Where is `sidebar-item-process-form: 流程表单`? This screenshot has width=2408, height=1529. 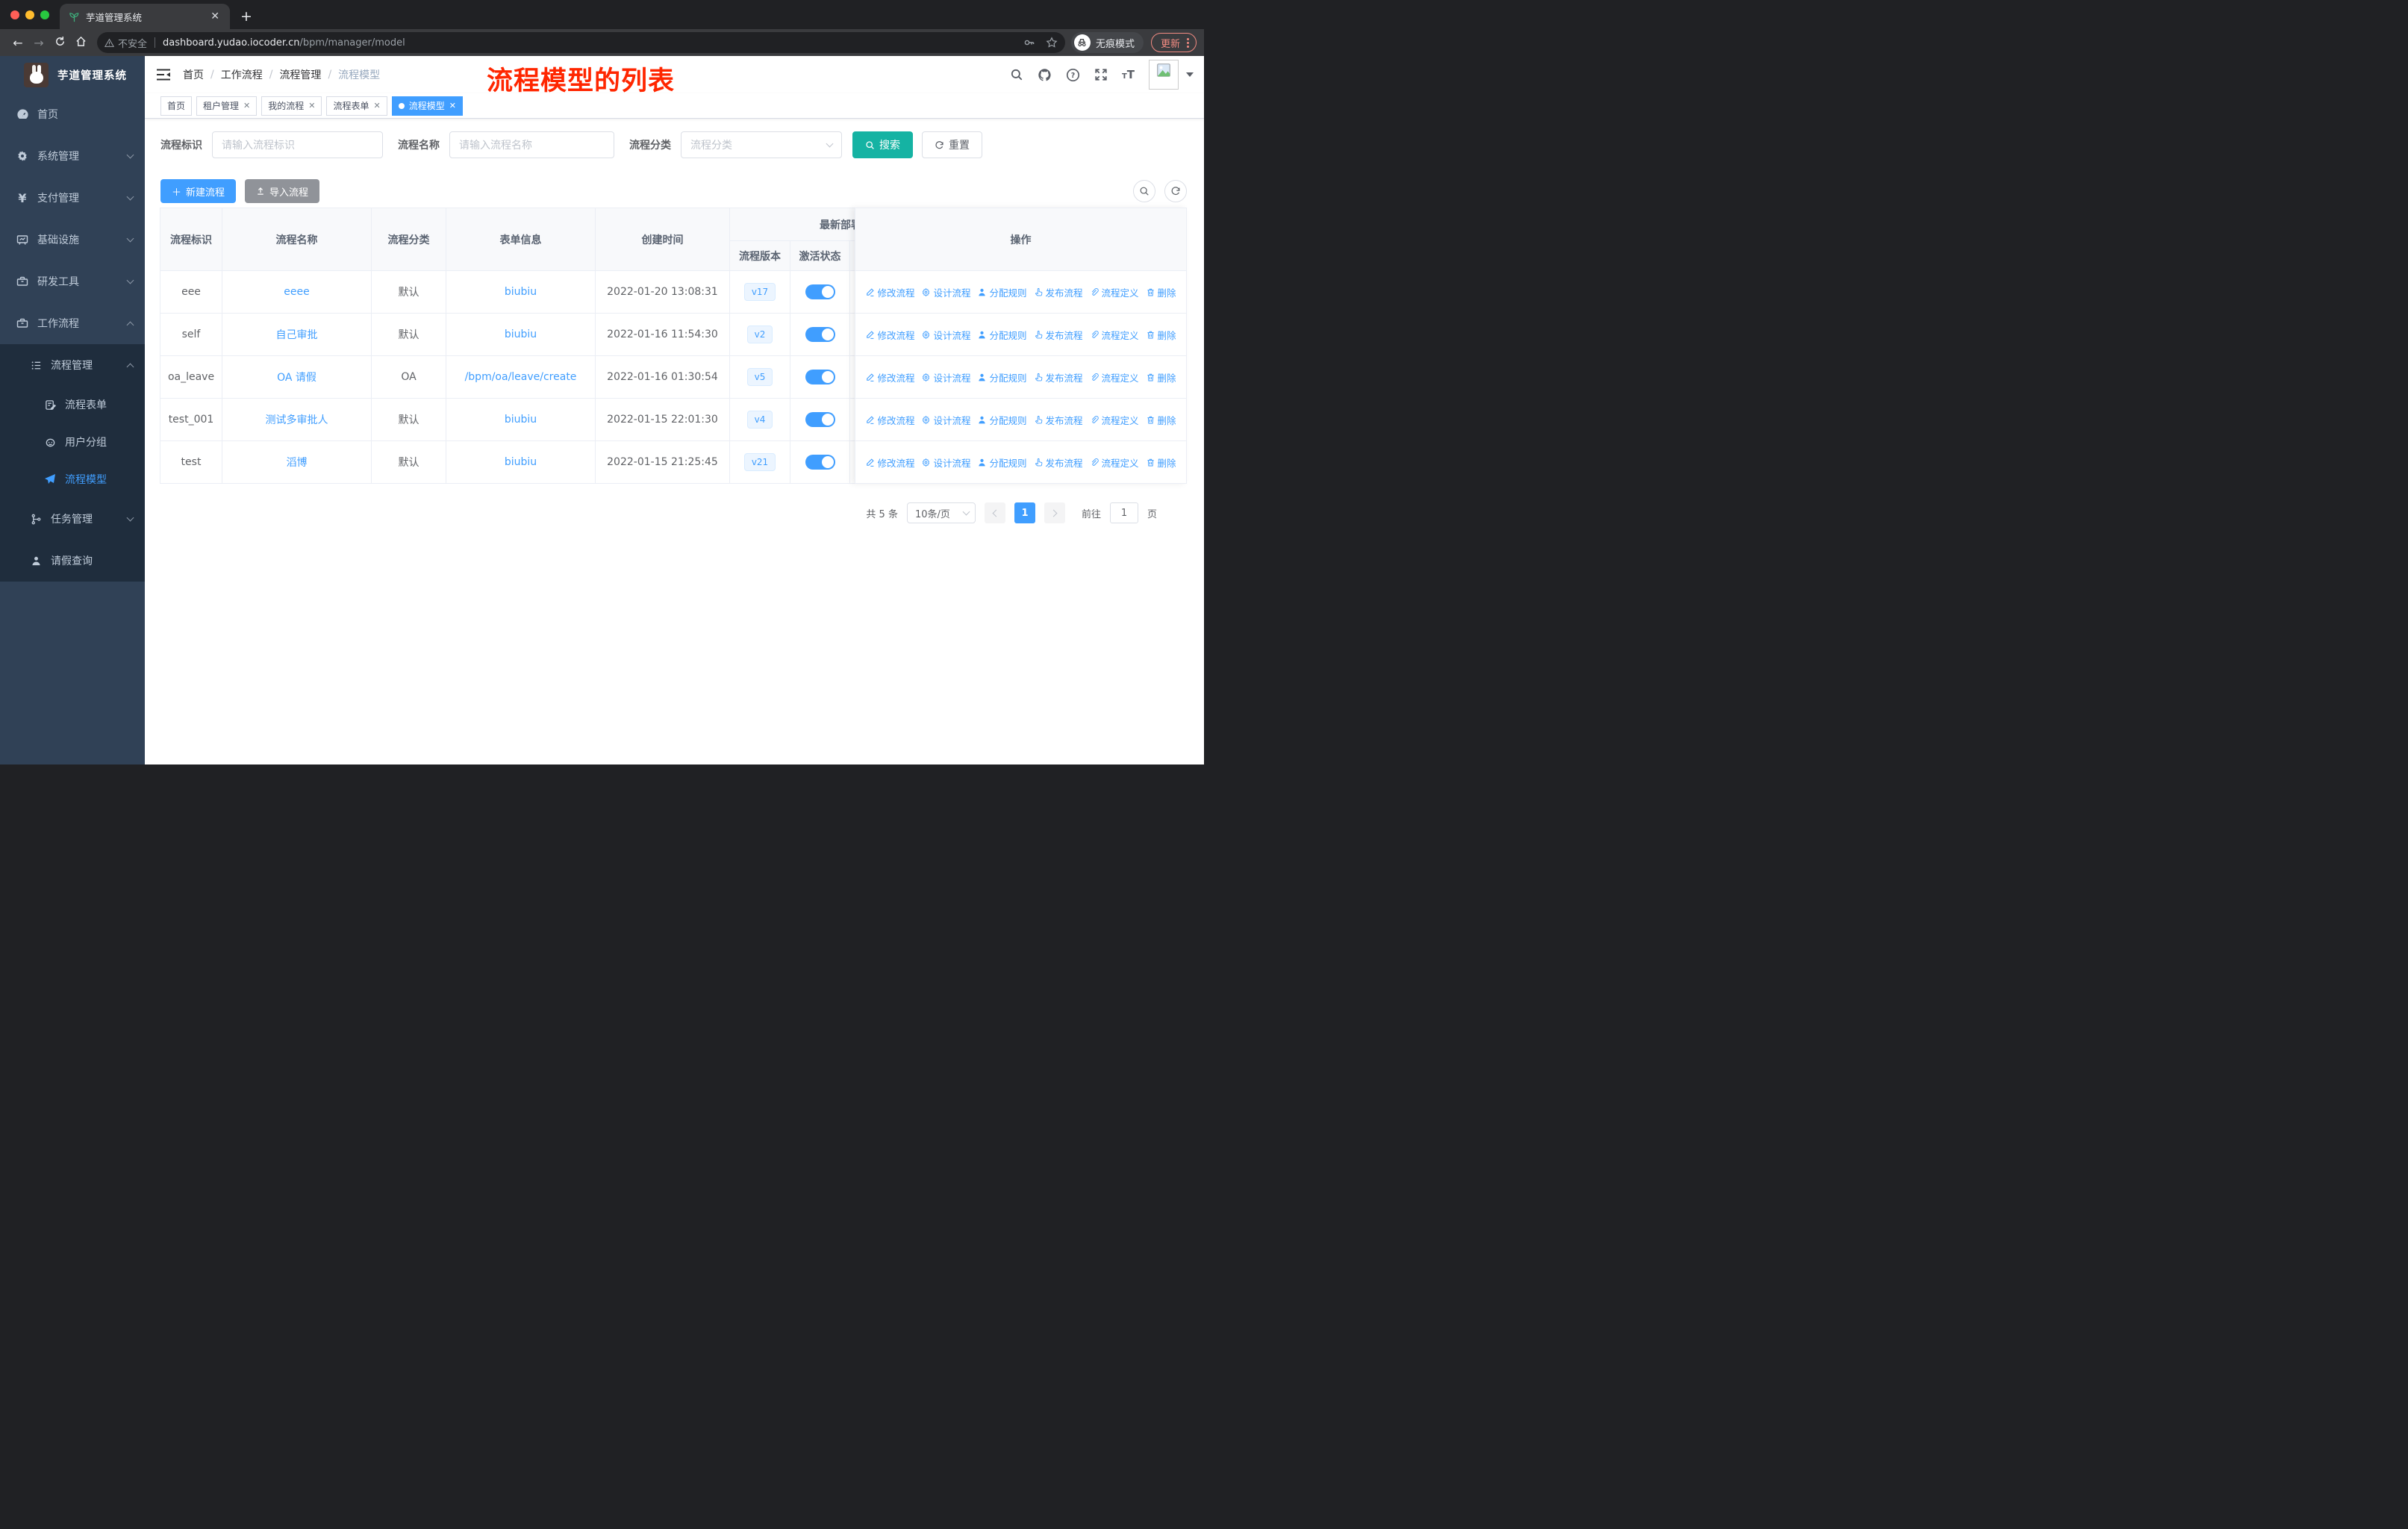
sidebar-item-process-form: 流程表单 is located at coordinates (72, 404).